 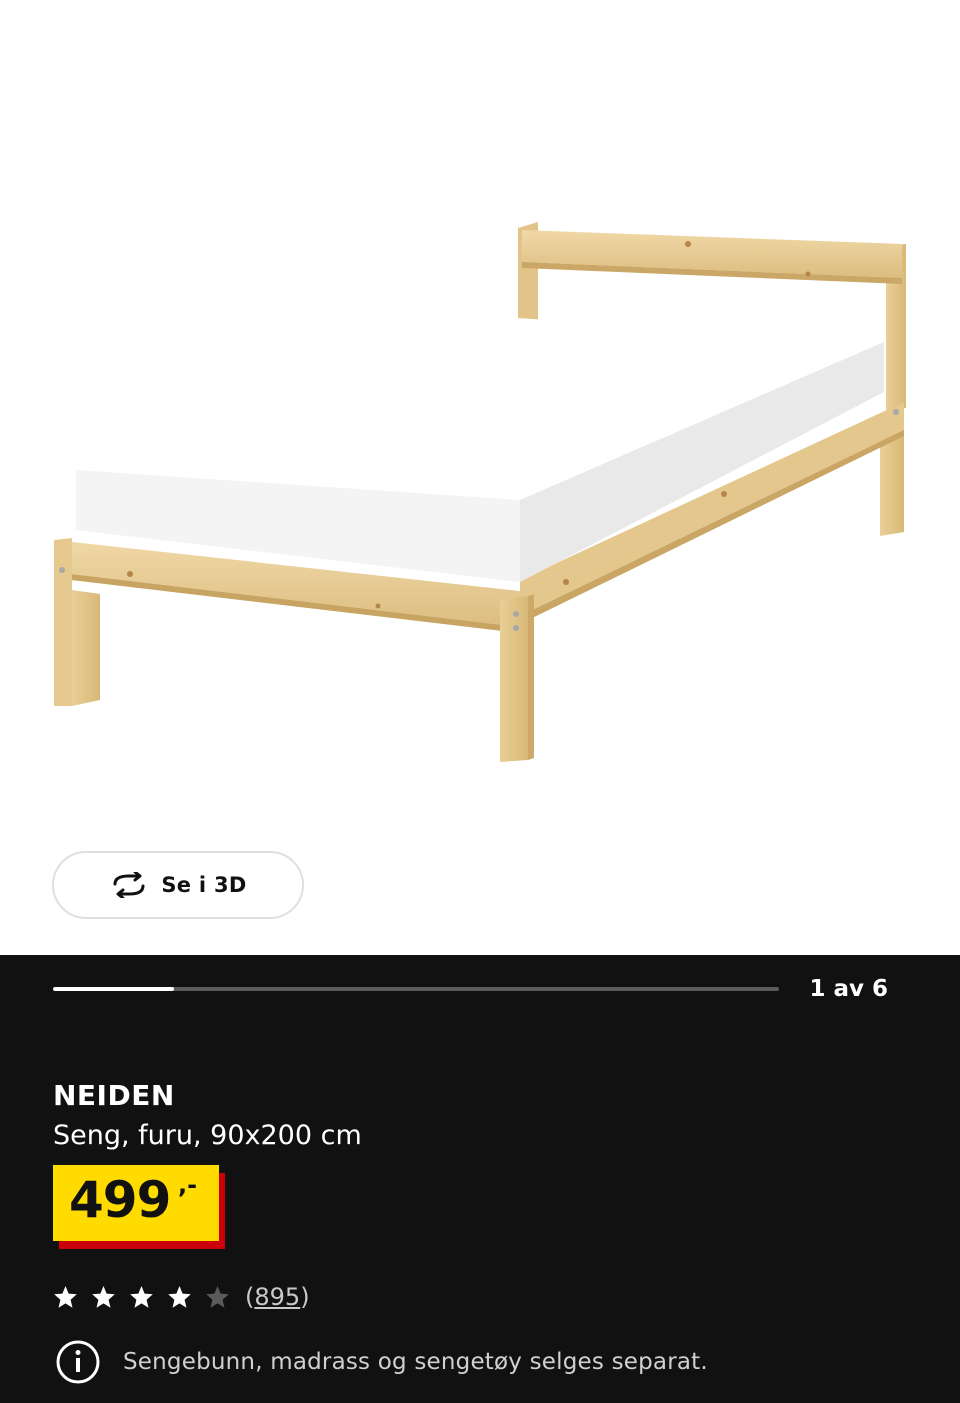 What do you see at coordinates (217, 1297) in the screenshot?
I see `star-empty-icon` at bounding box center [217, 1297].